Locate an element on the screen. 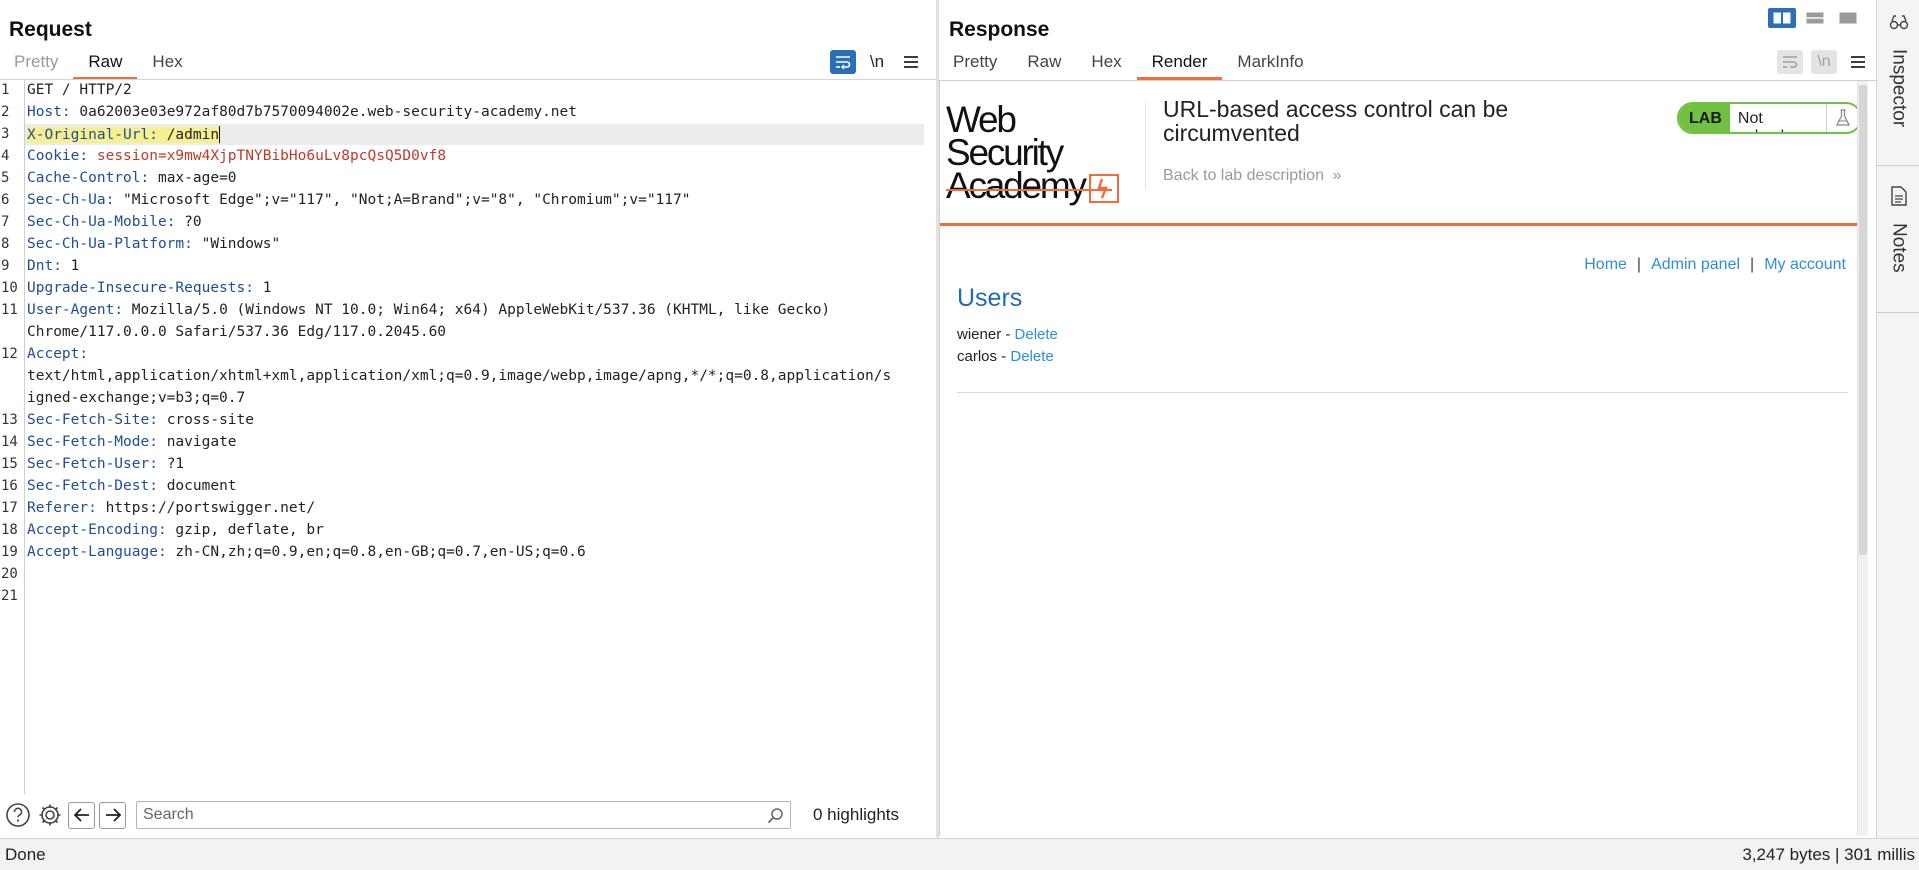  line-number: 6 is located at coordinates (5, 200).